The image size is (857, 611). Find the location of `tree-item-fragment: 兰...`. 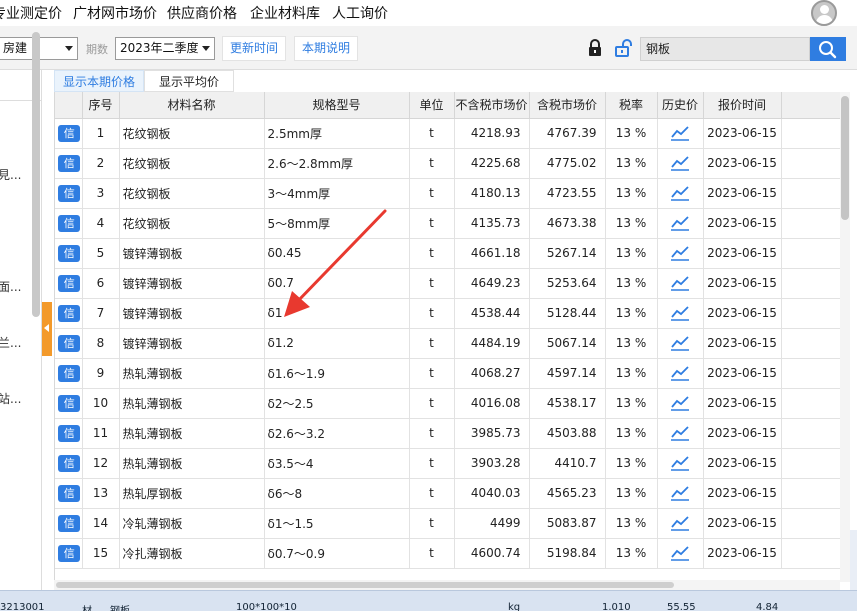

tree-item-fragment: 兰... is located at coordinates (10, 342).